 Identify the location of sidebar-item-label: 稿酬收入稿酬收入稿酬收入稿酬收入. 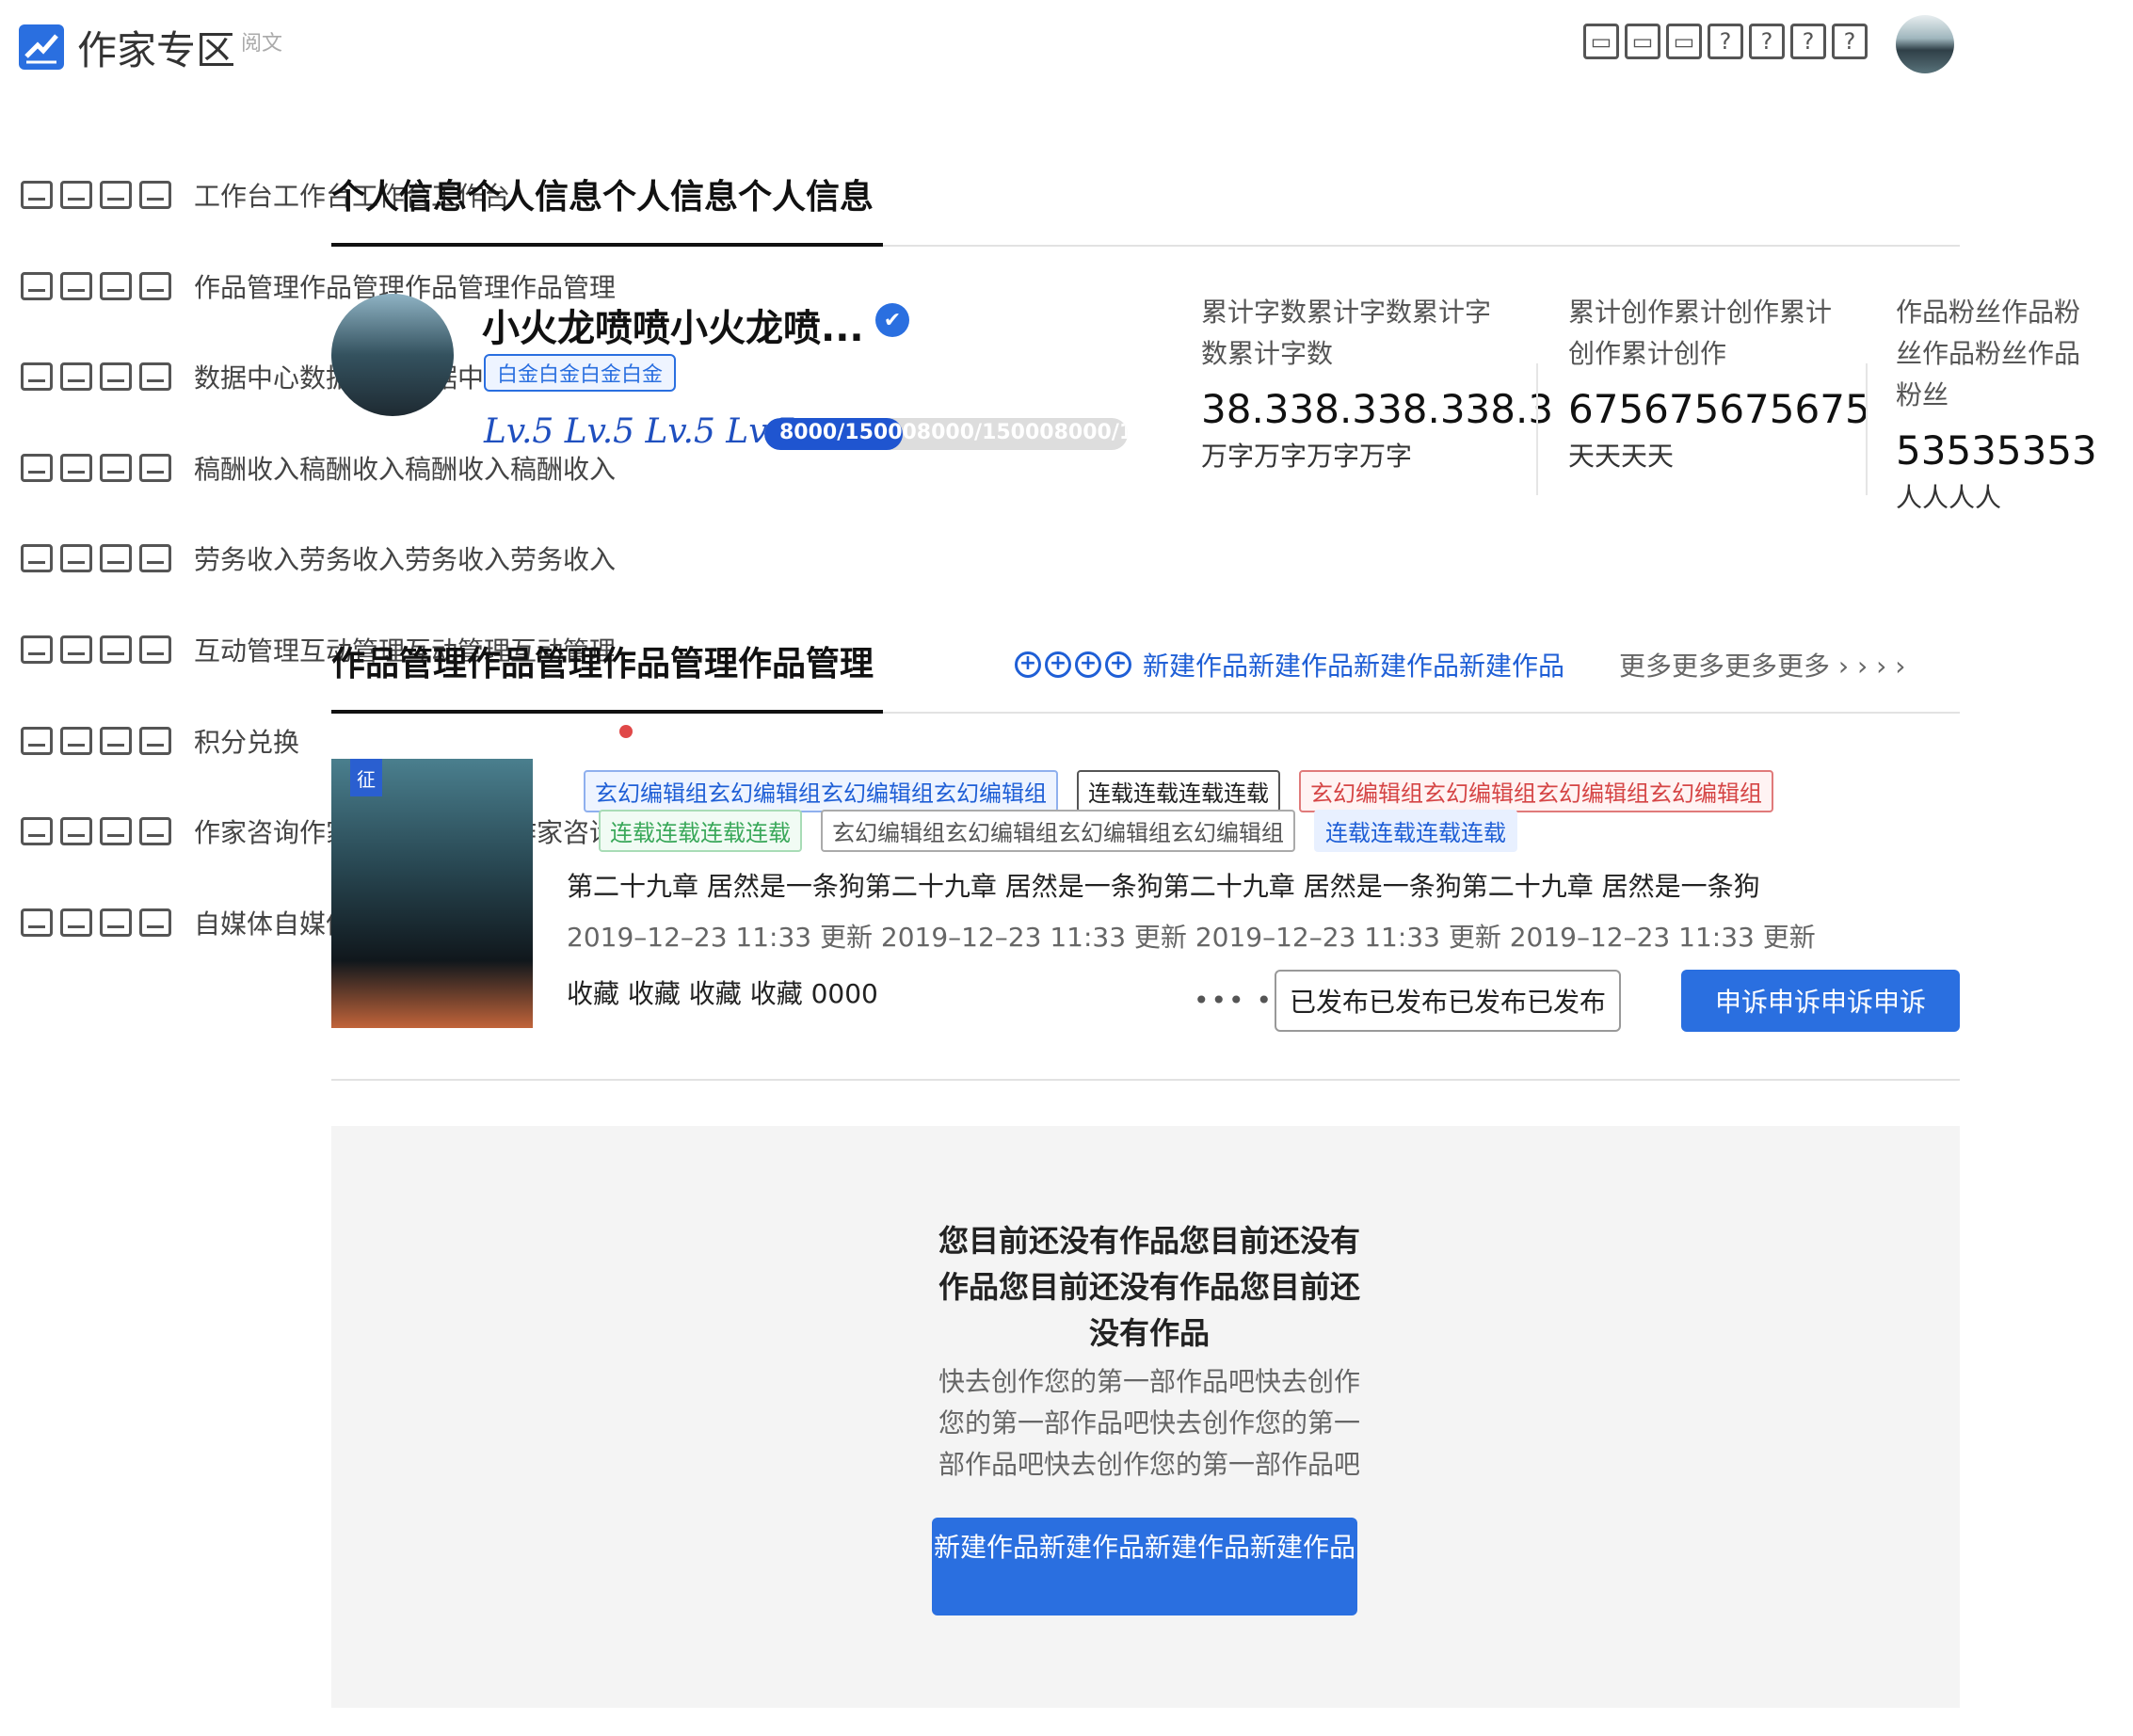
(406, 469).